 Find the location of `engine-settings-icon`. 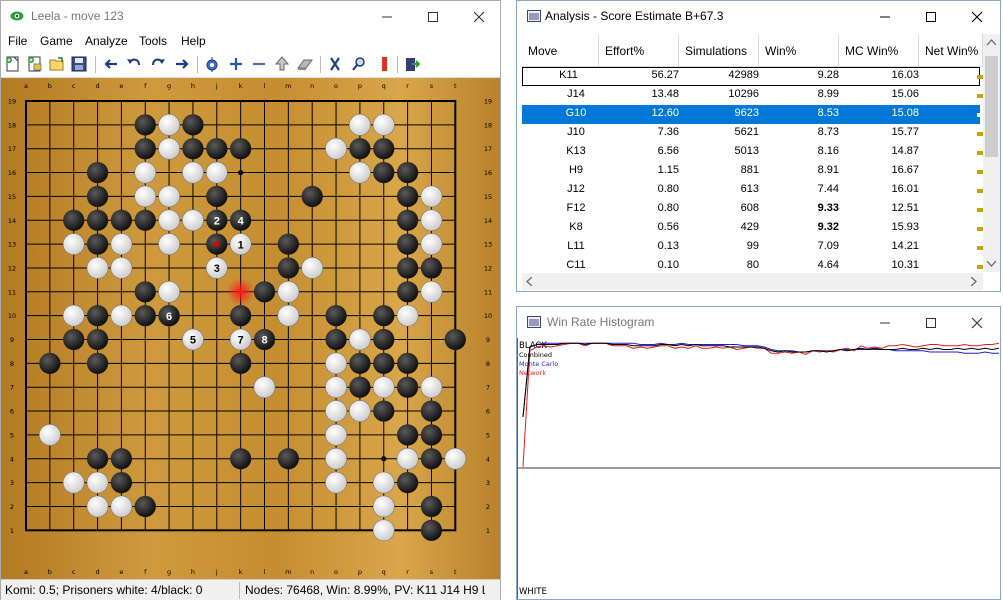

engine-settings-icon is located at coordinates (212, 64).